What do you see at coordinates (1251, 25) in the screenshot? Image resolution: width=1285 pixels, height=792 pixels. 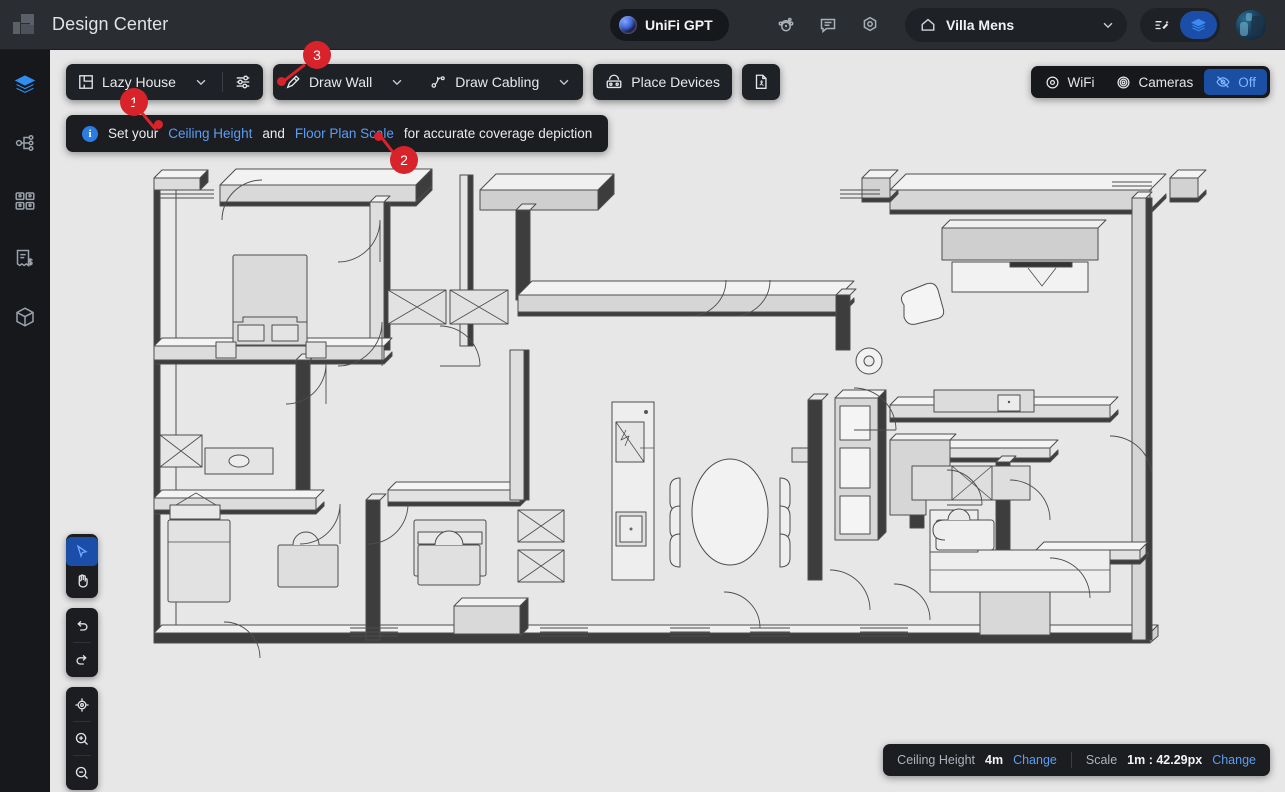 I see `user-avatar` at bounding box center [1251, 25].